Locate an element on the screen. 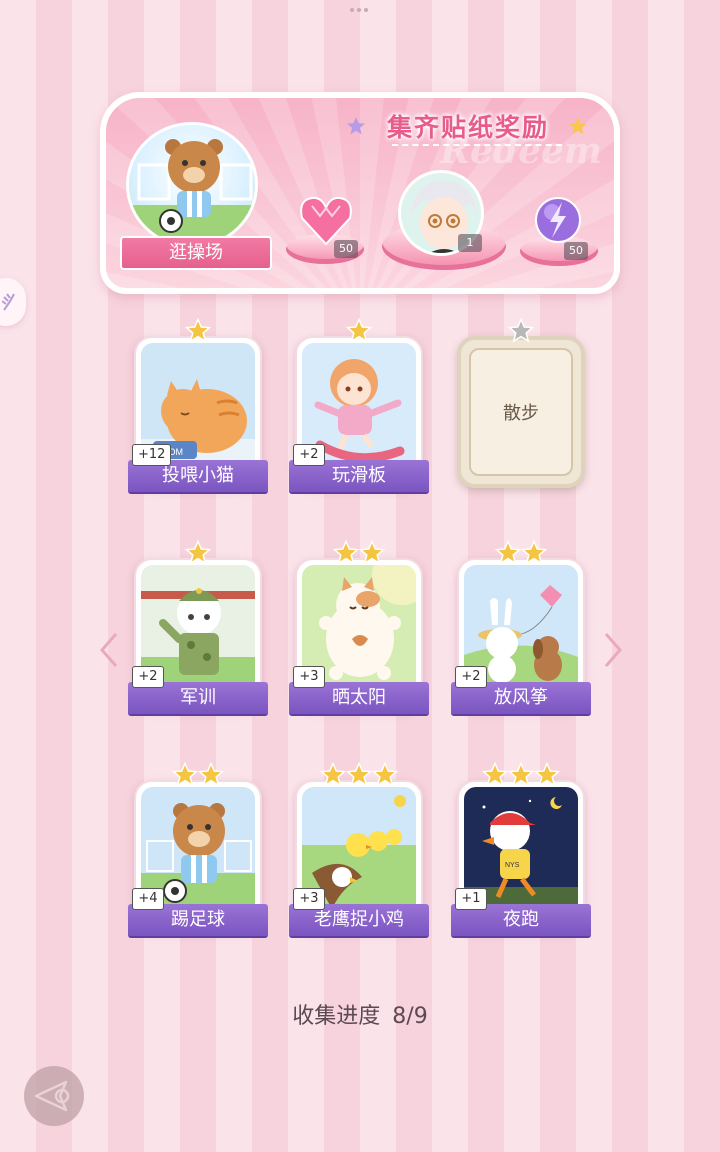 The height and width of the screenshot is (1152, 720). banner-title: 集齐贴纸奖励 is located at coordinates (467, 127).